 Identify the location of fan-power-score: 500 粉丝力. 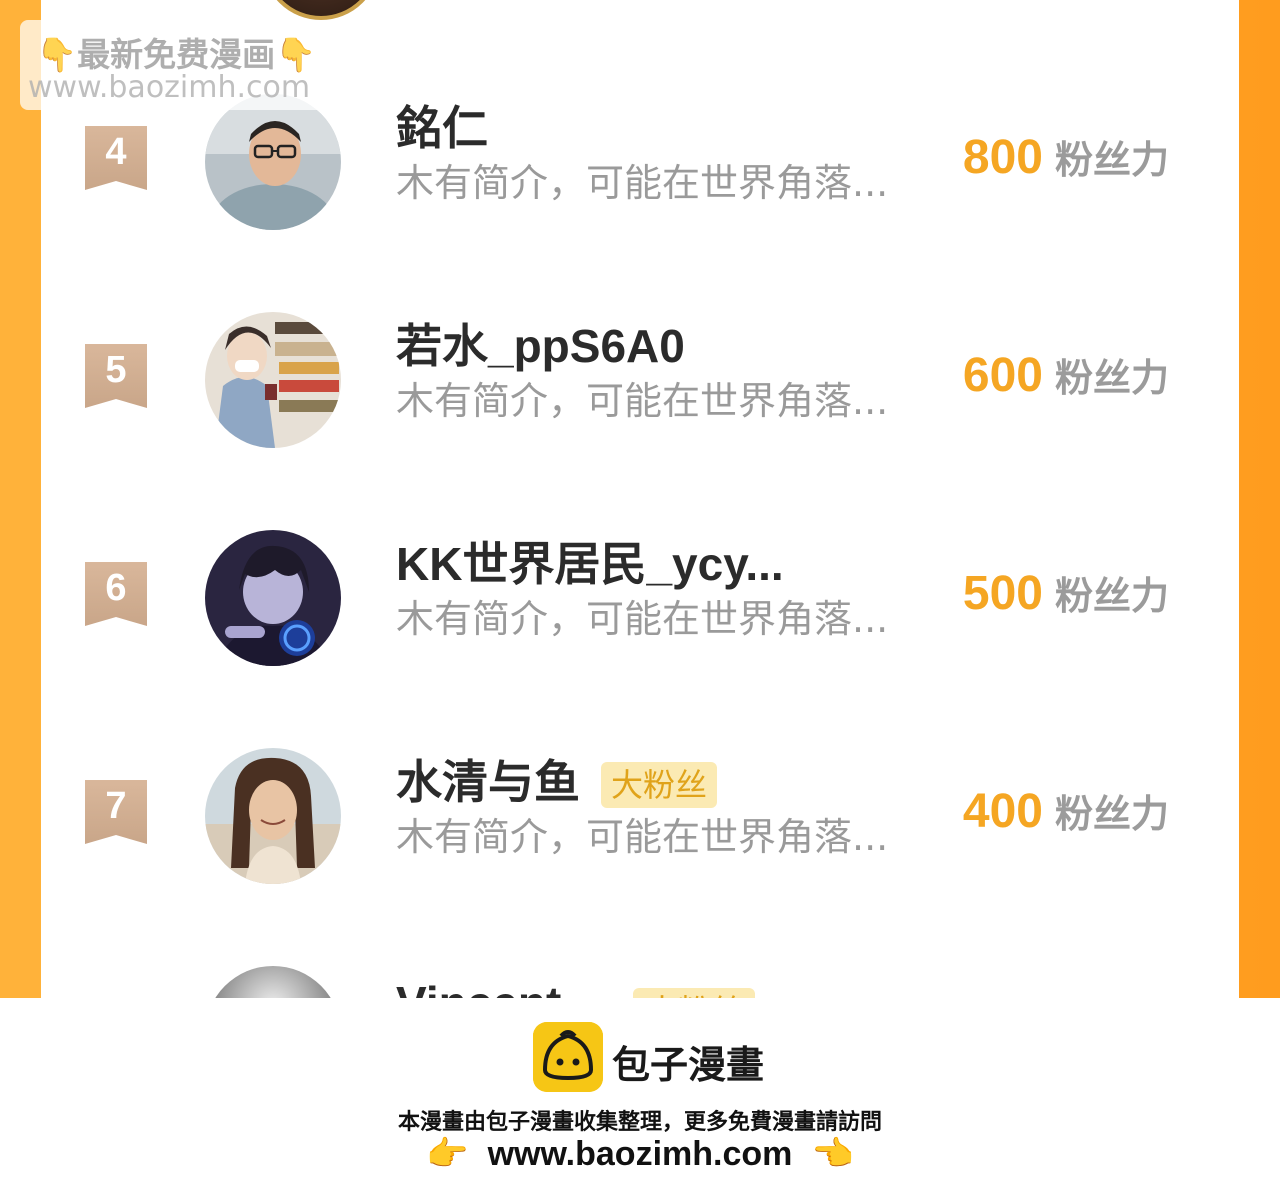
(1066, 599).